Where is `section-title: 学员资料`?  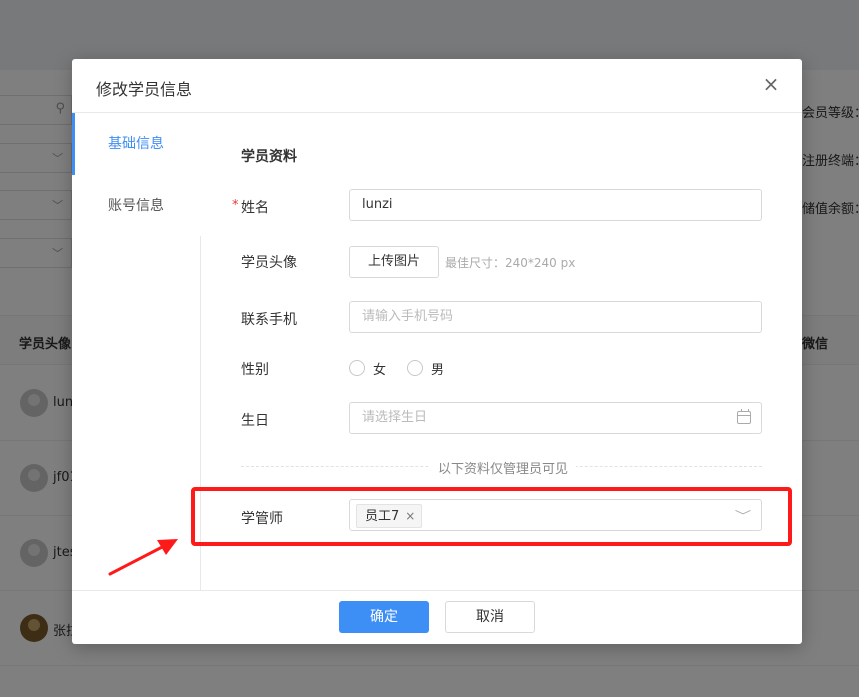
section-title: 学员资料 is located at coordinates (269, 157).